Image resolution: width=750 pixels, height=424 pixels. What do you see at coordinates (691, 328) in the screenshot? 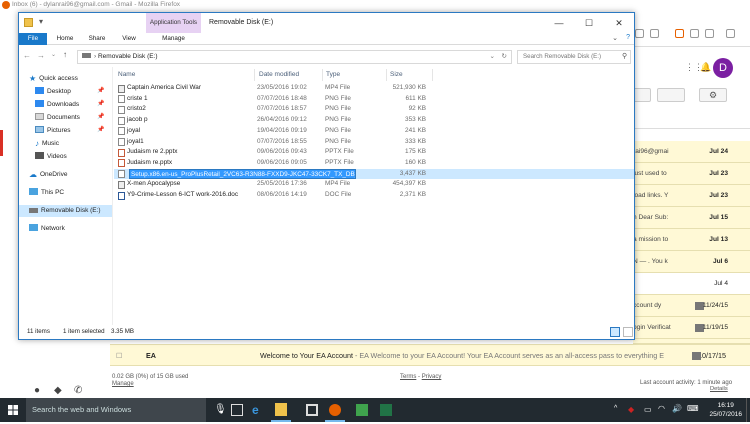
I see `email-row: ogin Verificat 11/19/15` at bounding box center [691, 328].